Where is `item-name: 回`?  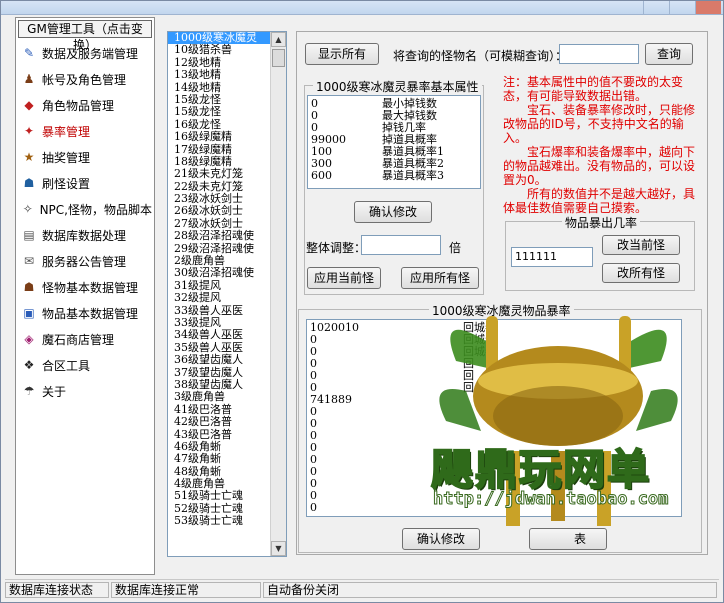
item-name: 回 is located at coordinates (468, 387).